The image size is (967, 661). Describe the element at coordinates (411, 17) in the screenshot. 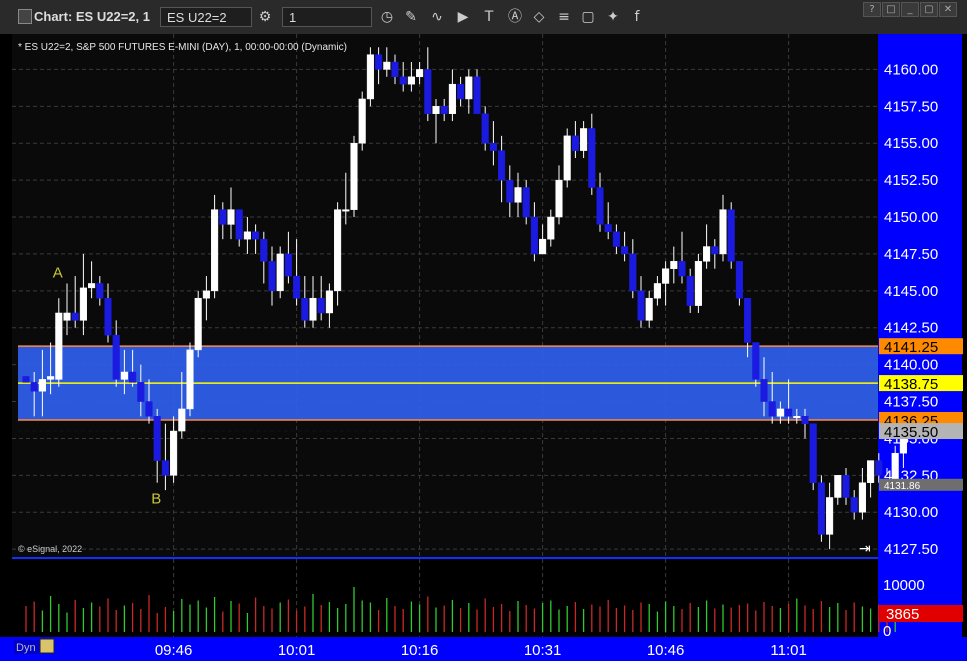

I see `pencil-icon: ✎` at that location.